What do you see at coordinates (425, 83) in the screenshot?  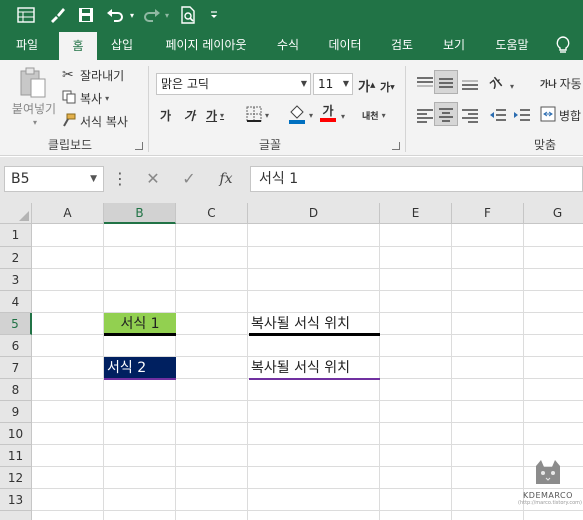 I see `align-top-button` at bounding box center [425, 83].